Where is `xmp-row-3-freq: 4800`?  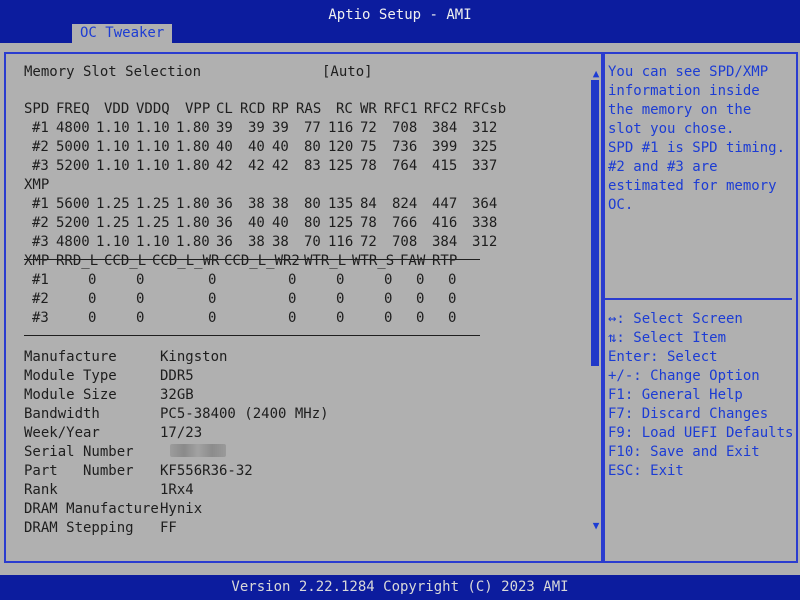 xmp-row-3-freq: 4800 is located at coordinates (73, 242).